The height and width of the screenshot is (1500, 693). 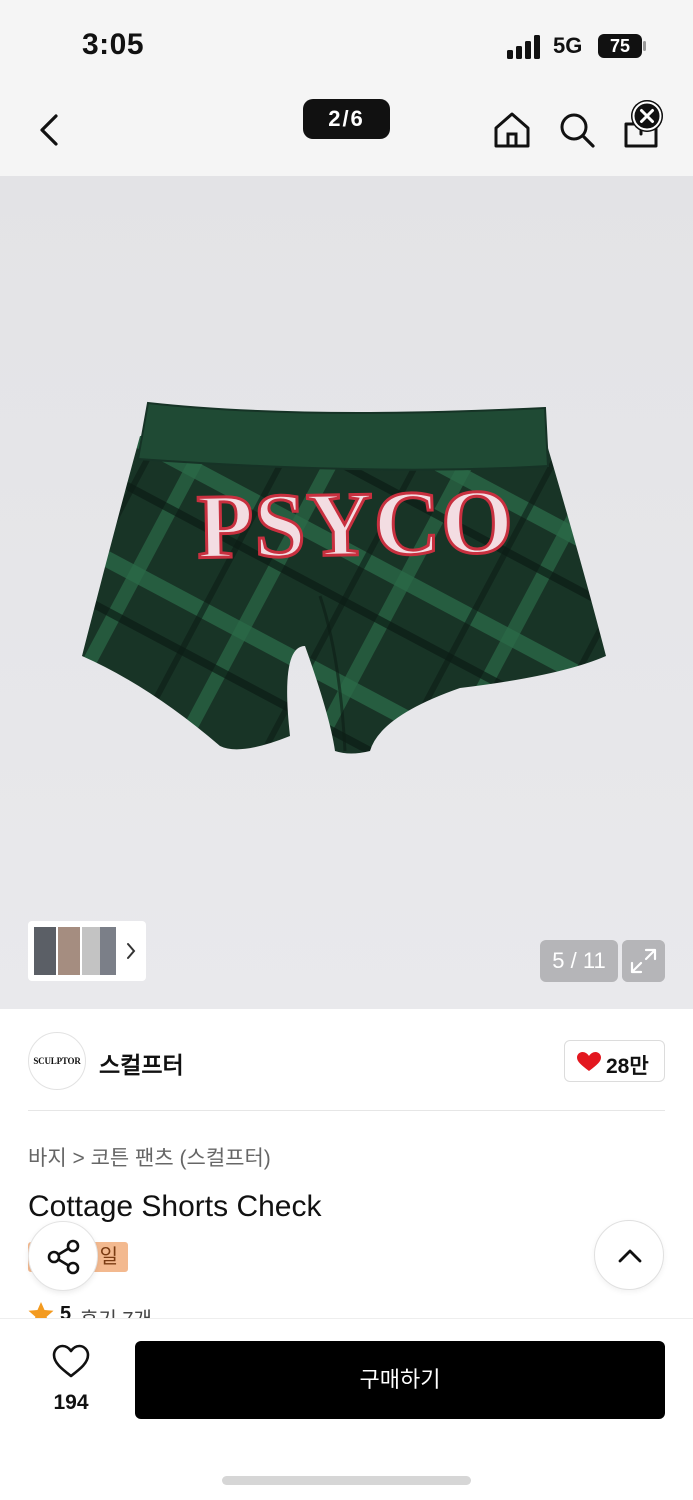 What do you see at coordinates (568, 45) in the screenshot?
I see `network-label: 5G` at bounding box center [568, 45].